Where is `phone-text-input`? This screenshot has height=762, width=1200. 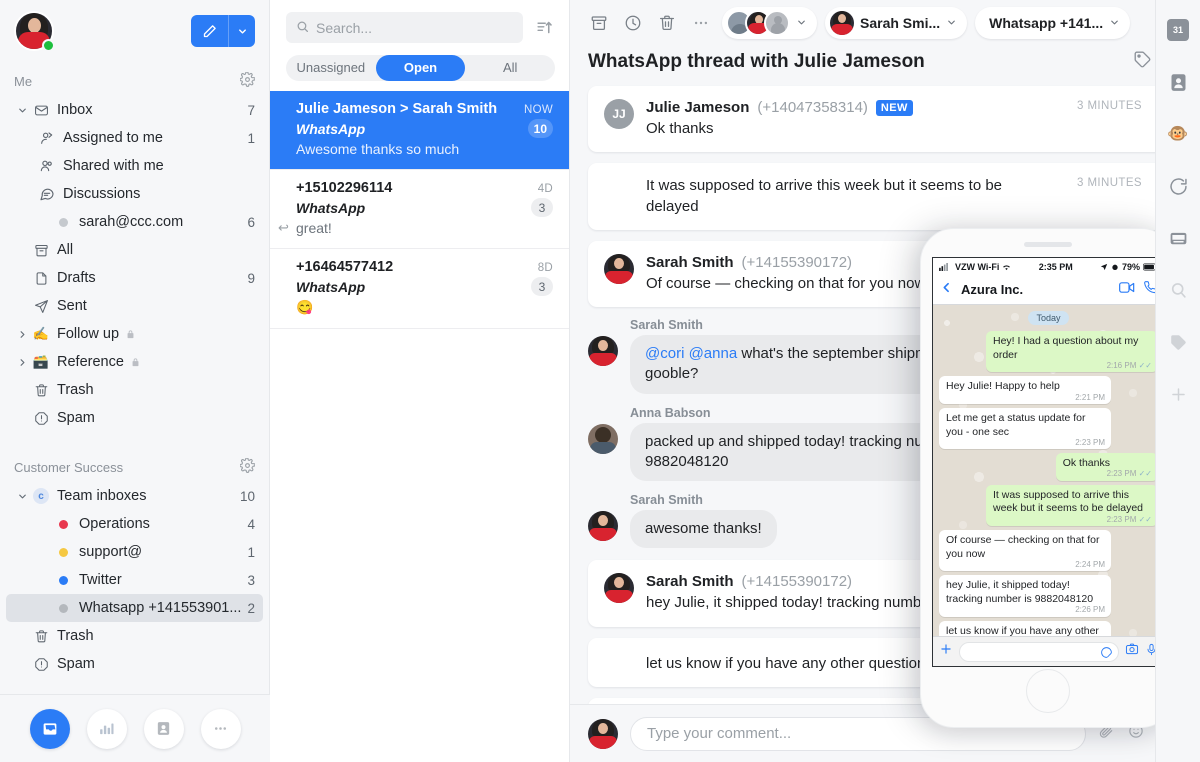
phone-text-input is located at coordinates (1039, 652).